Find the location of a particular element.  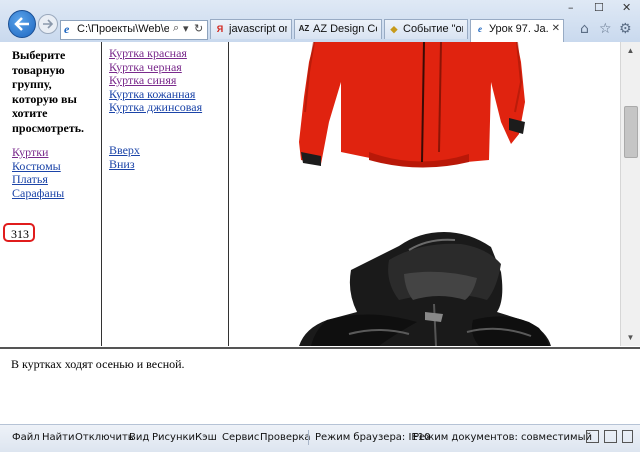

forward-button is located at coordinates (48, 24).